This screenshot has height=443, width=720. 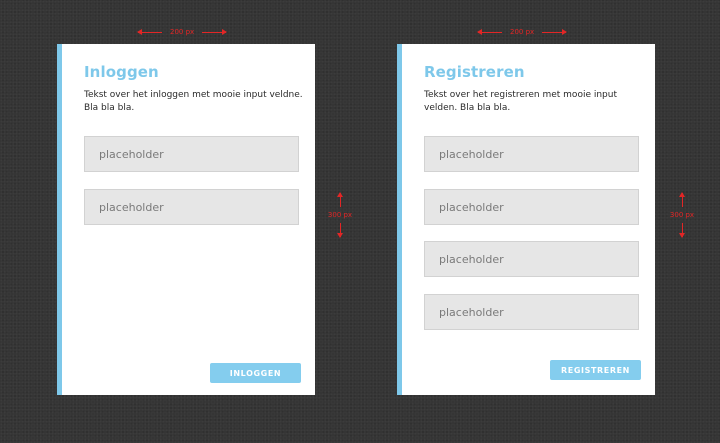 What do you see at coordinates (474, 72) in the screenshot?
I see `register-title: Registreren` at bounding box center [474, 72].